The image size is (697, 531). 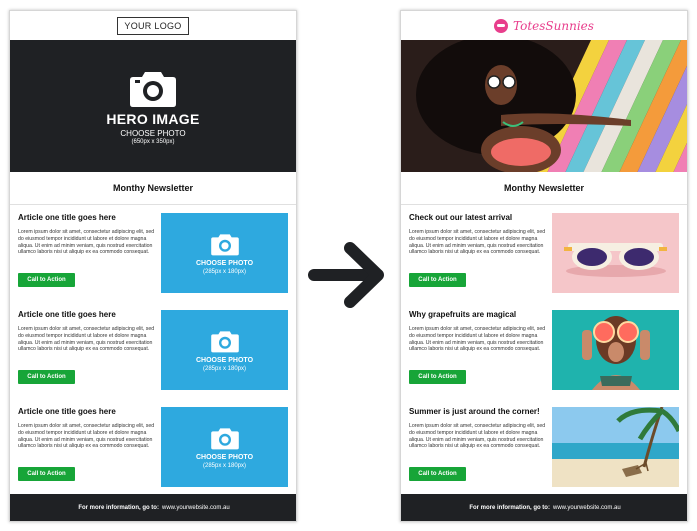 What do you see at coordinates (553, 25) in the screenshot?
I see `brand-name: TotesSunnies` at bounding box center [553, 25].